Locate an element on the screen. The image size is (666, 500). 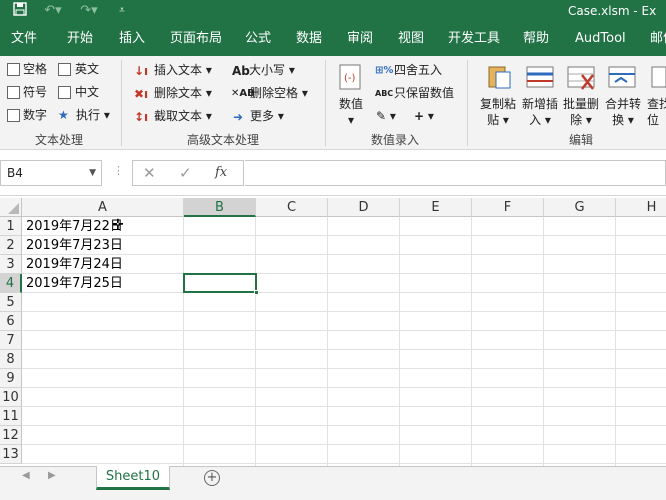
row-header: 9 is located at coordinates (11, 378).